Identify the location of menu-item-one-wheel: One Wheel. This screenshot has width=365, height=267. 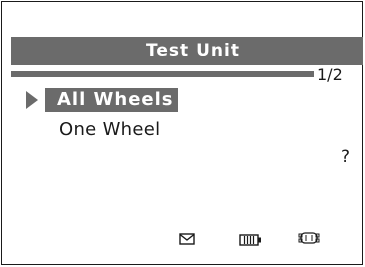
(109, 130).